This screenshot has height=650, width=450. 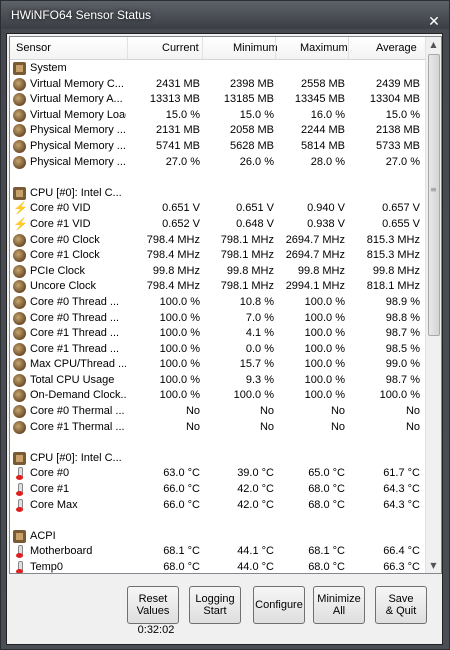 I want to click on value-current: 2131 MB, so click(x=177, y=130).